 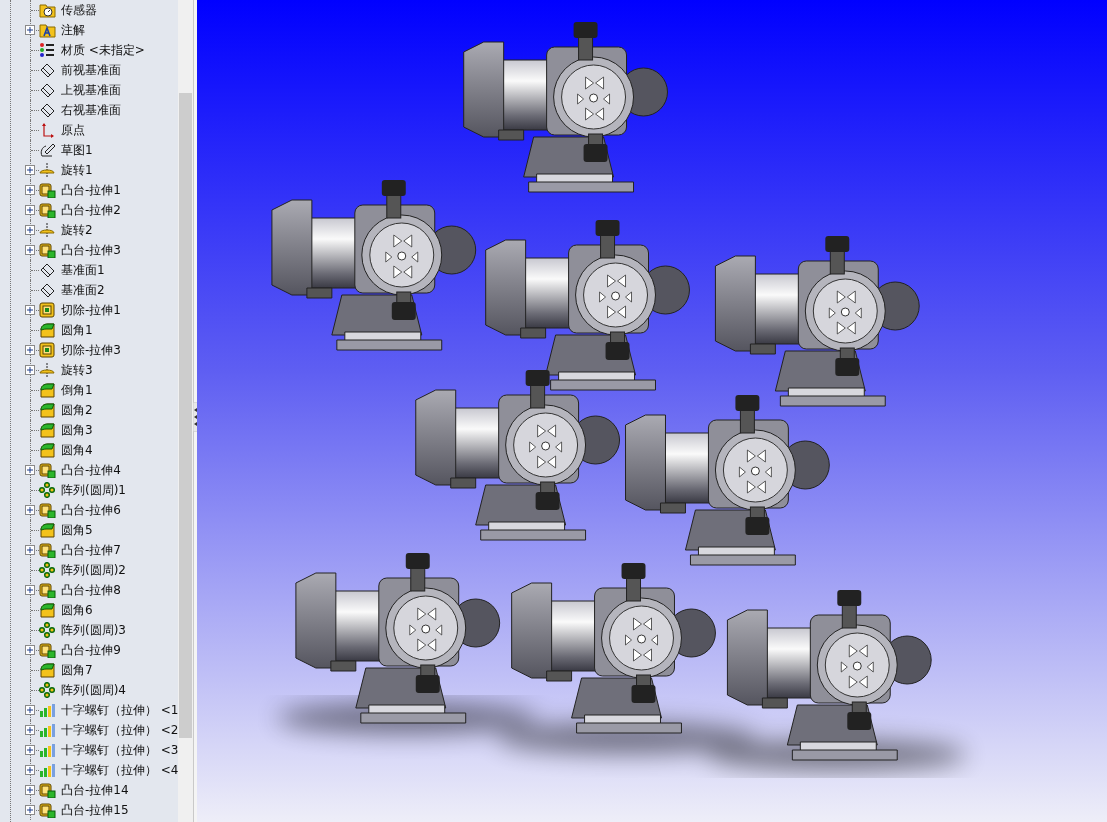 What do you see at coordinates (77, 450) in the screenshot?
I see `tree-item: 圆角4` at bounding box center [77, 450].